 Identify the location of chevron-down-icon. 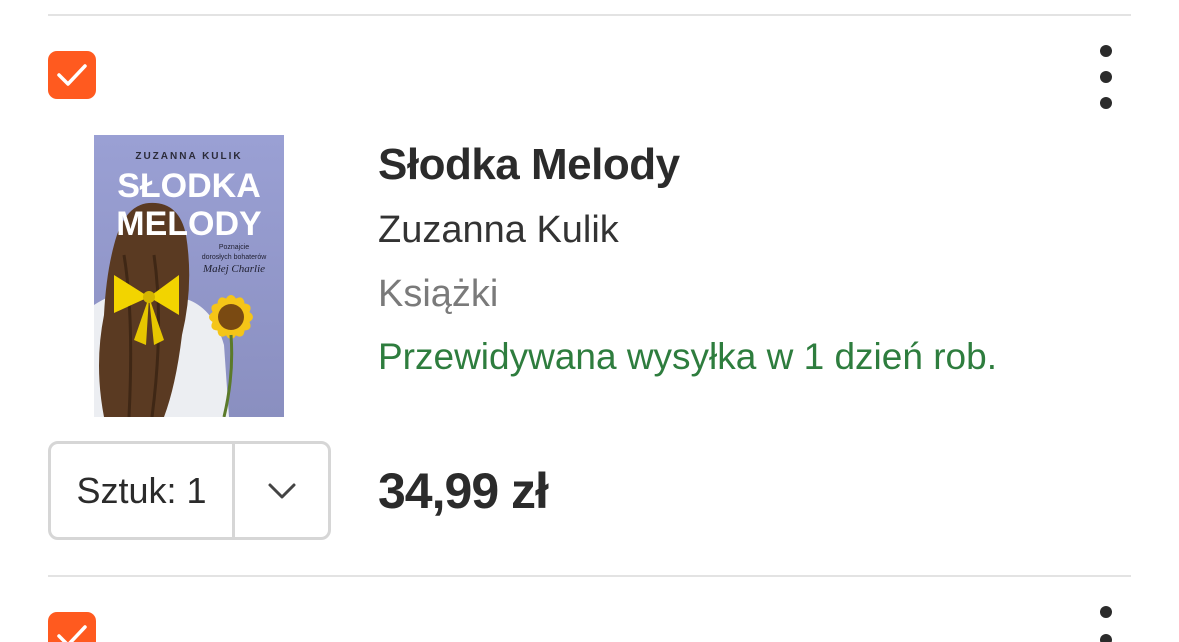
(281, 490).